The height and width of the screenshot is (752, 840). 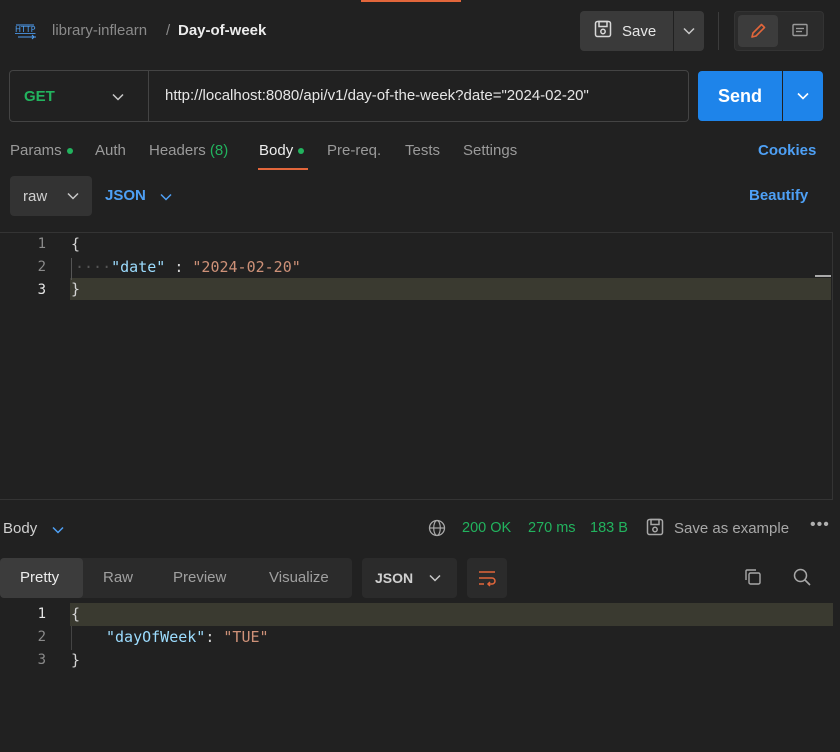 I want to click on tab-params-label: Params, so click(x=36, y=150).